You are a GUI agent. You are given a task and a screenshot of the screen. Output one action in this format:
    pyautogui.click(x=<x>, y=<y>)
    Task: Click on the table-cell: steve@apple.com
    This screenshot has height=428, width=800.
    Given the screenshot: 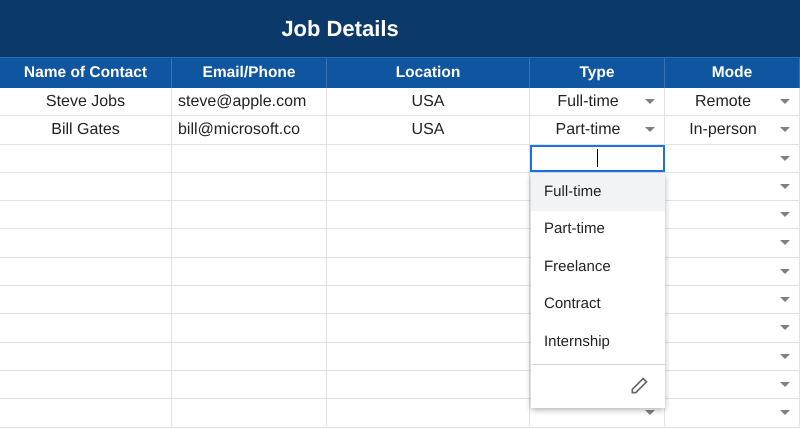 What is the action you would take?
    pyautogui.click(x=249, y=102)
    